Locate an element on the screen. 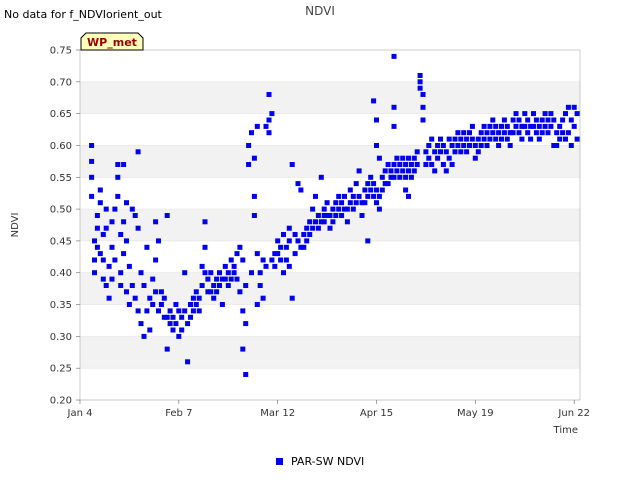  y-tick-label: 0.50 is located at coordinates (61, 210).